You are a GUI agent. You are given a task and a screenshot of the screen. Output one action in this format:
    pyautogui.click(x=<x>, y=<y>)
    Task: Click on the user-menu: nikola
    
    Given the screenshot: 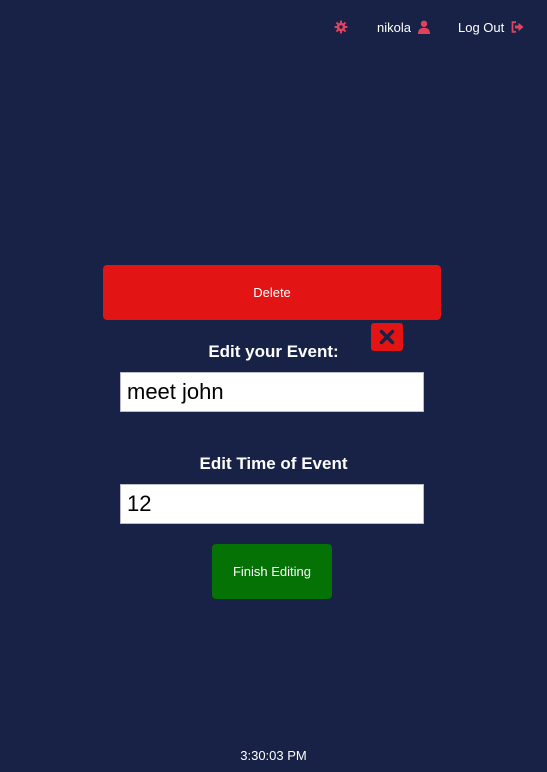 What is the action you would take?
    pyautogui.click(x=403, y=27)
    